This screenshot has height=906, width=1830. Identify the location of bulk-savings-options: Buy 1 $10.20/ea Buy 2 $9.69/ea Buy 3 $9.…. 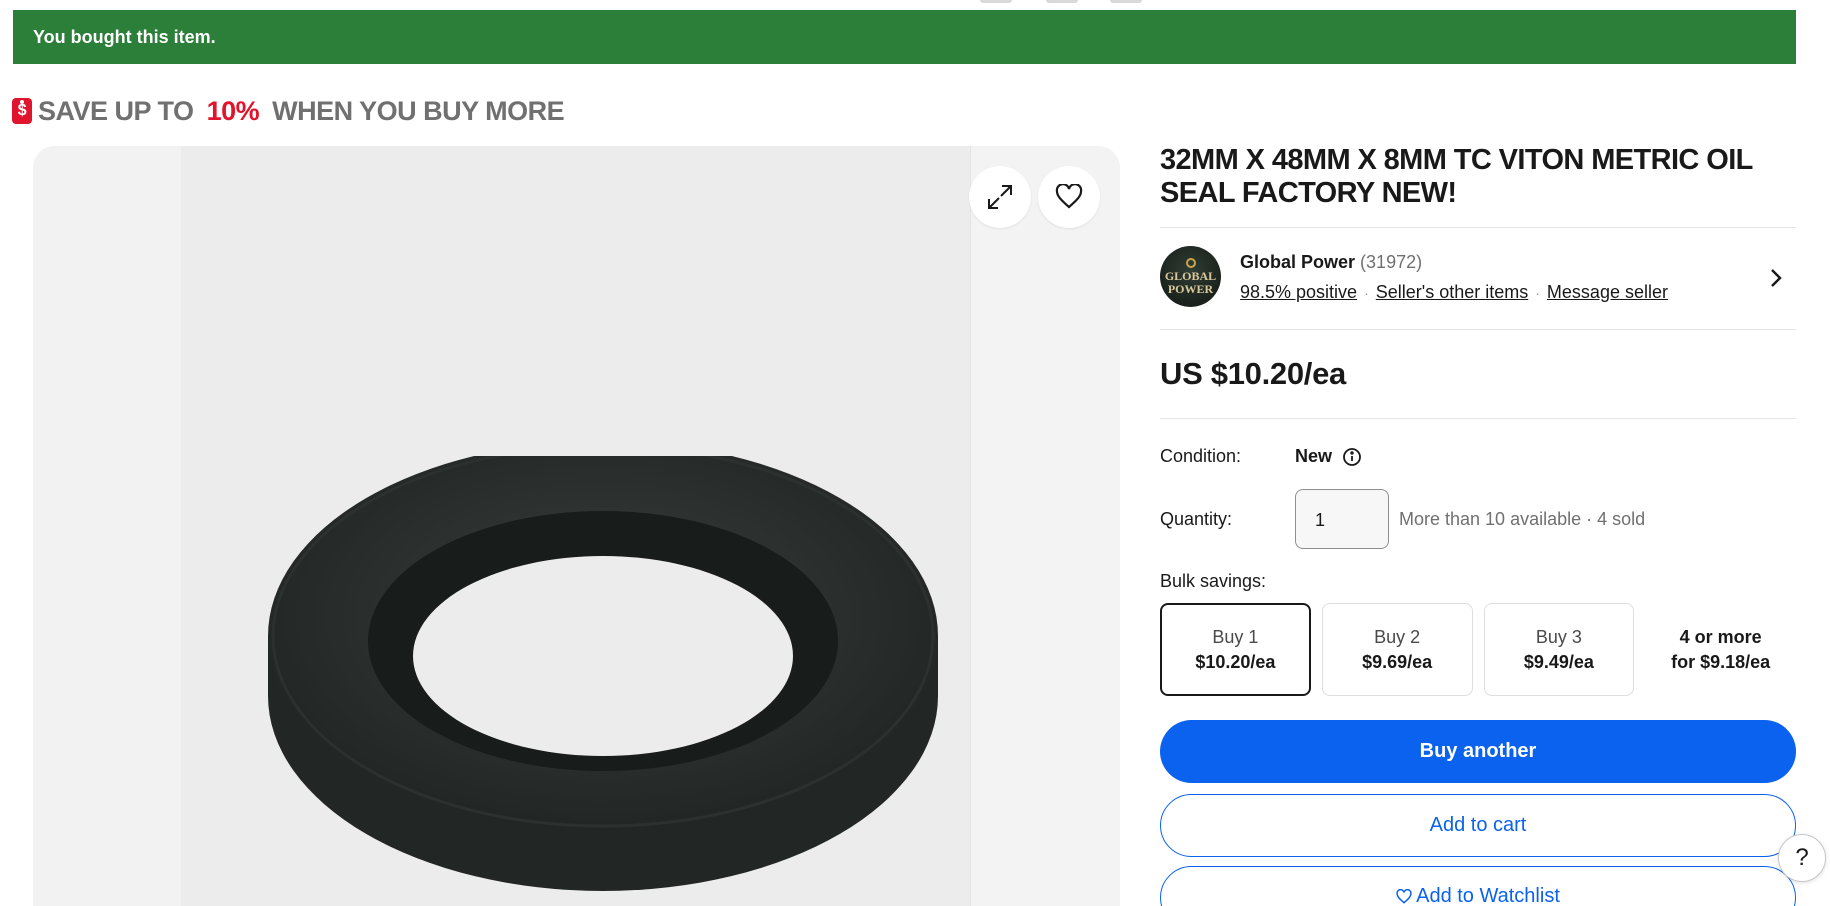
(1478, 649).